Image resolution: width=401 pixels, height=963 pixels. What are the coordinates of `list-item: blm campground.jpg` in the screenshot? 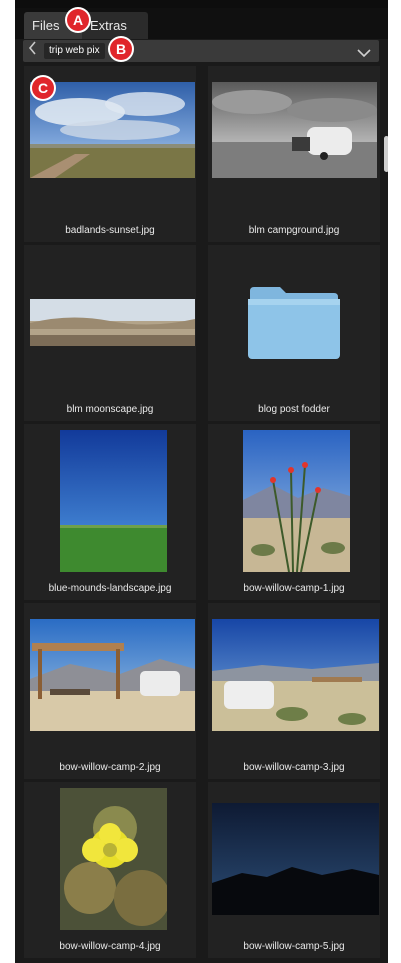 It's located at (294, 154).